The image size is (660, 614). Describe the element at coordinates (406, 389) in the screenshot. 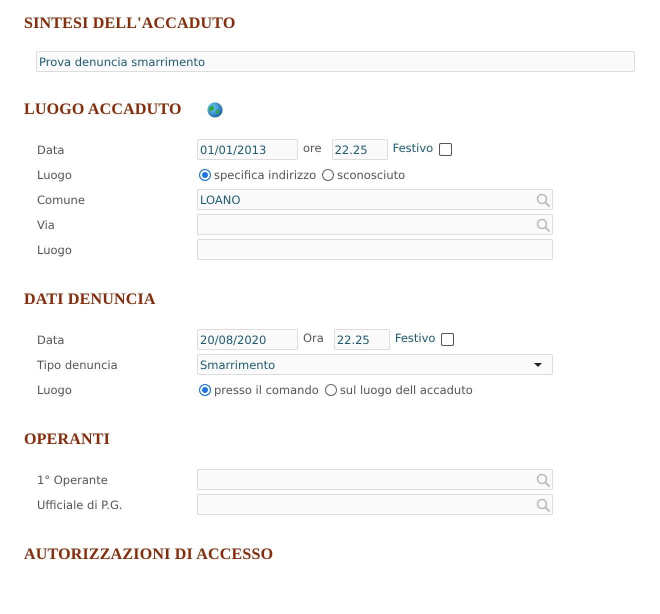

I see `radio-label: sul luogo dell accaduto` at that location.